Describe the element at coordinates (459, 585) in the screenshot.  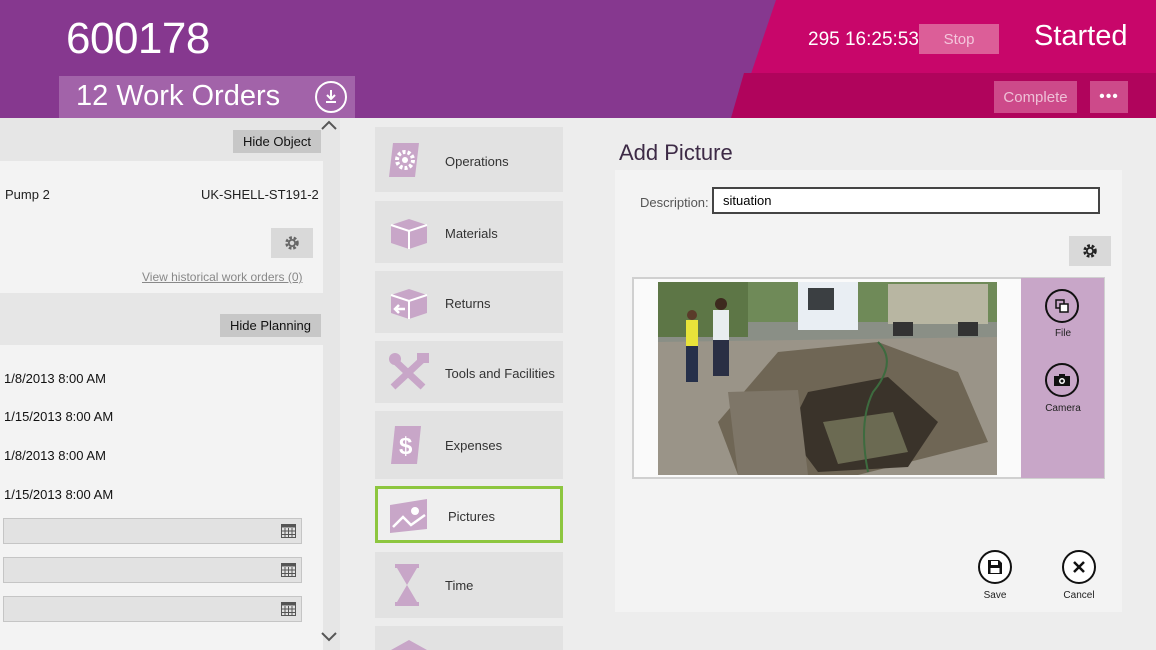
I see `nav-label: Time` at that location.